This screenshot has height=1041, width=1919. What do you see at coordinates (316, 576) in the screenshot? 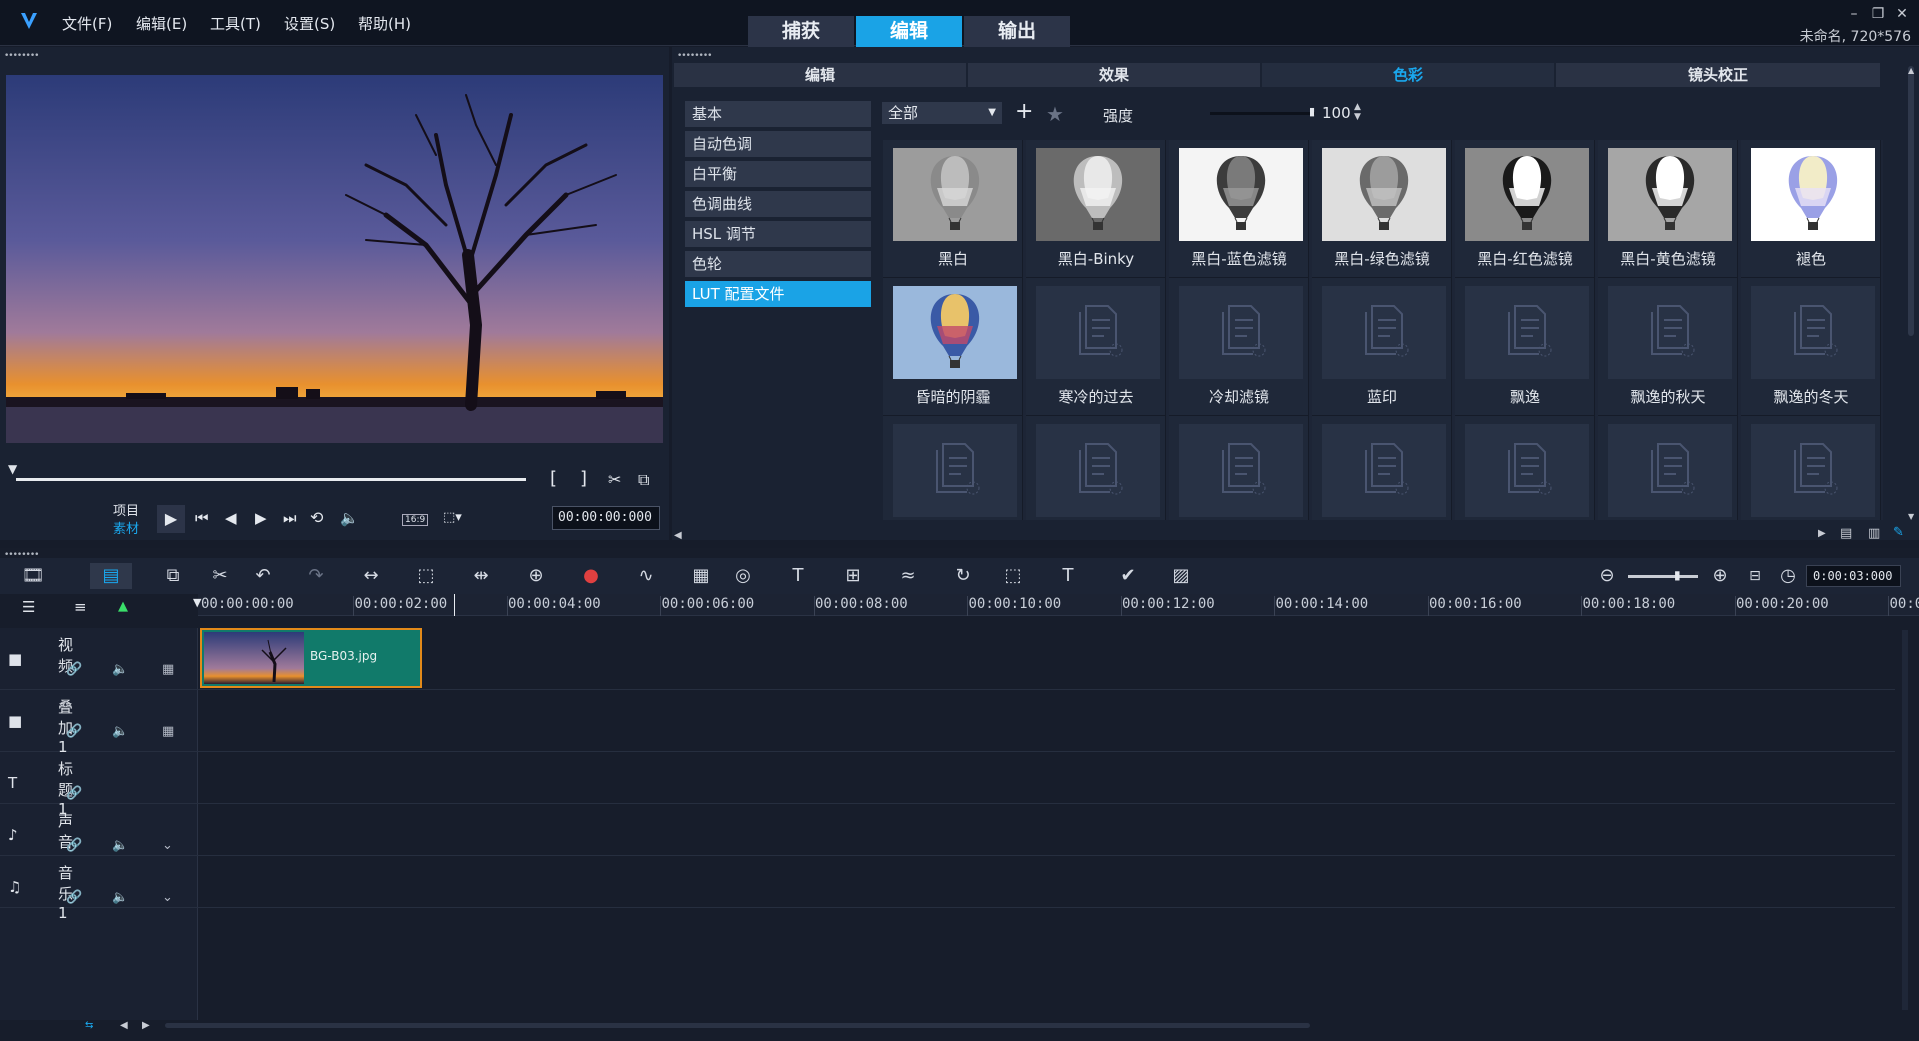
I see `redo-icon: ↷` at bounding box center [316, 576].